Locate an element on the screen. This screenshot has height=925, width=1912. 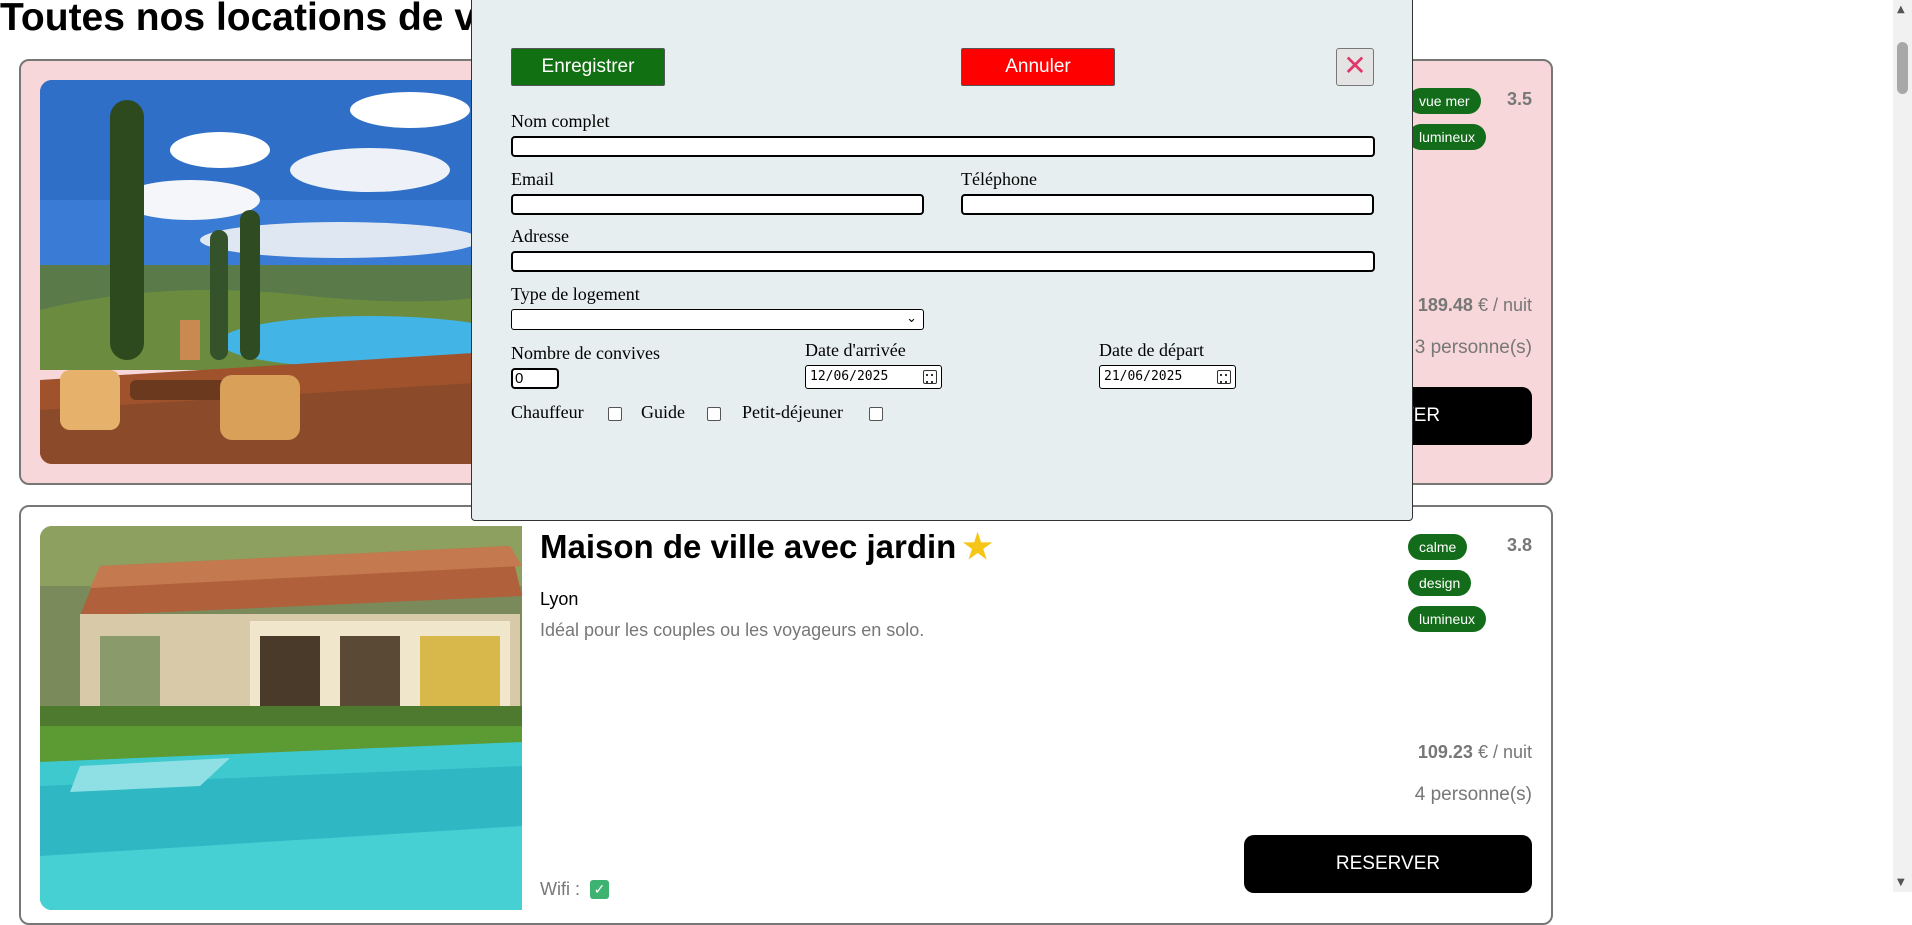
email-field is located at coordinates (717, 204).